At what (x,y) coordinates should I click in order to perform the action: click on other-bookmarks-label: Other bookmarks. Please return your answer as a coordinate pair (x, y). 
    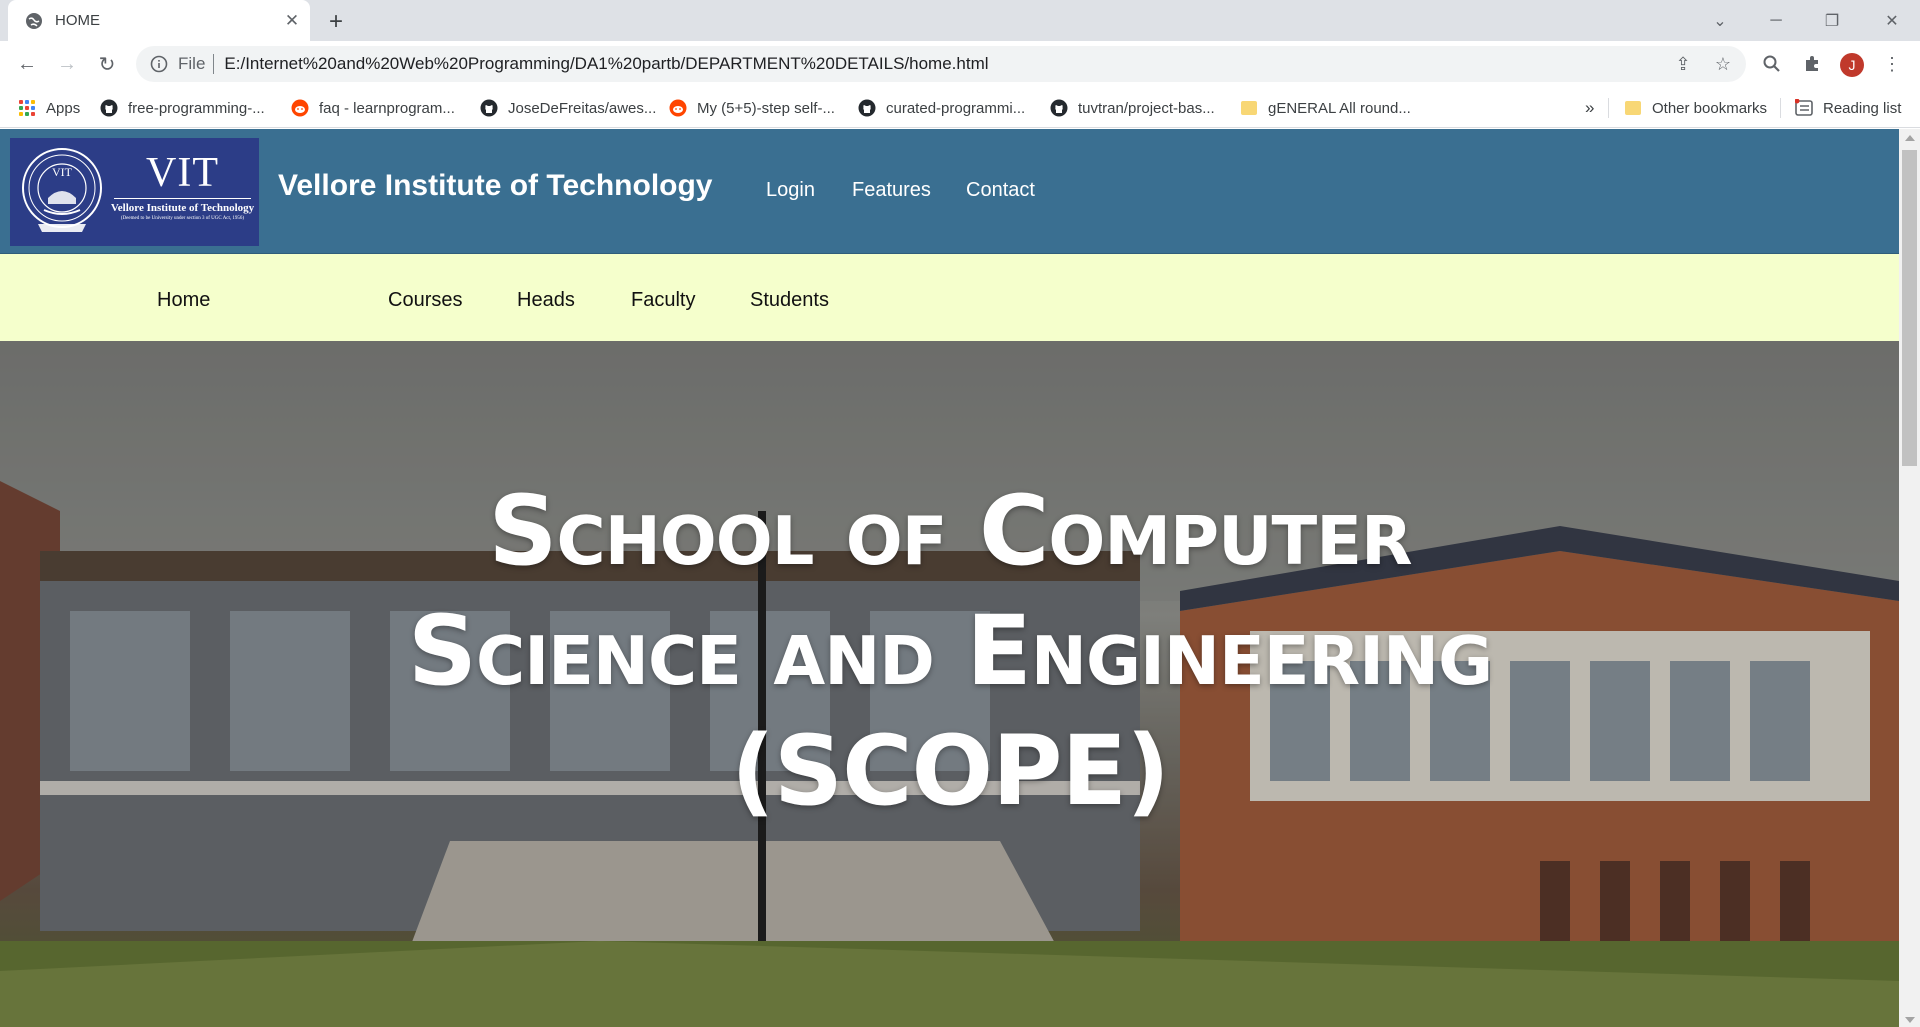
    Looking at the image, I should click on (1710, 108).